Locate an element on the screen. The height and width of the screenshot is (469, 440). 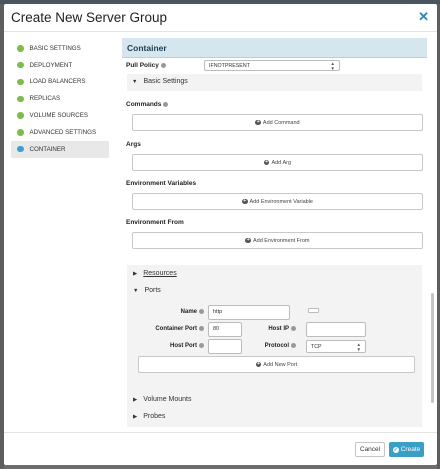
volume-mounts-toggle: ▶ Volume Mounts is located at coordinates (162, 399).